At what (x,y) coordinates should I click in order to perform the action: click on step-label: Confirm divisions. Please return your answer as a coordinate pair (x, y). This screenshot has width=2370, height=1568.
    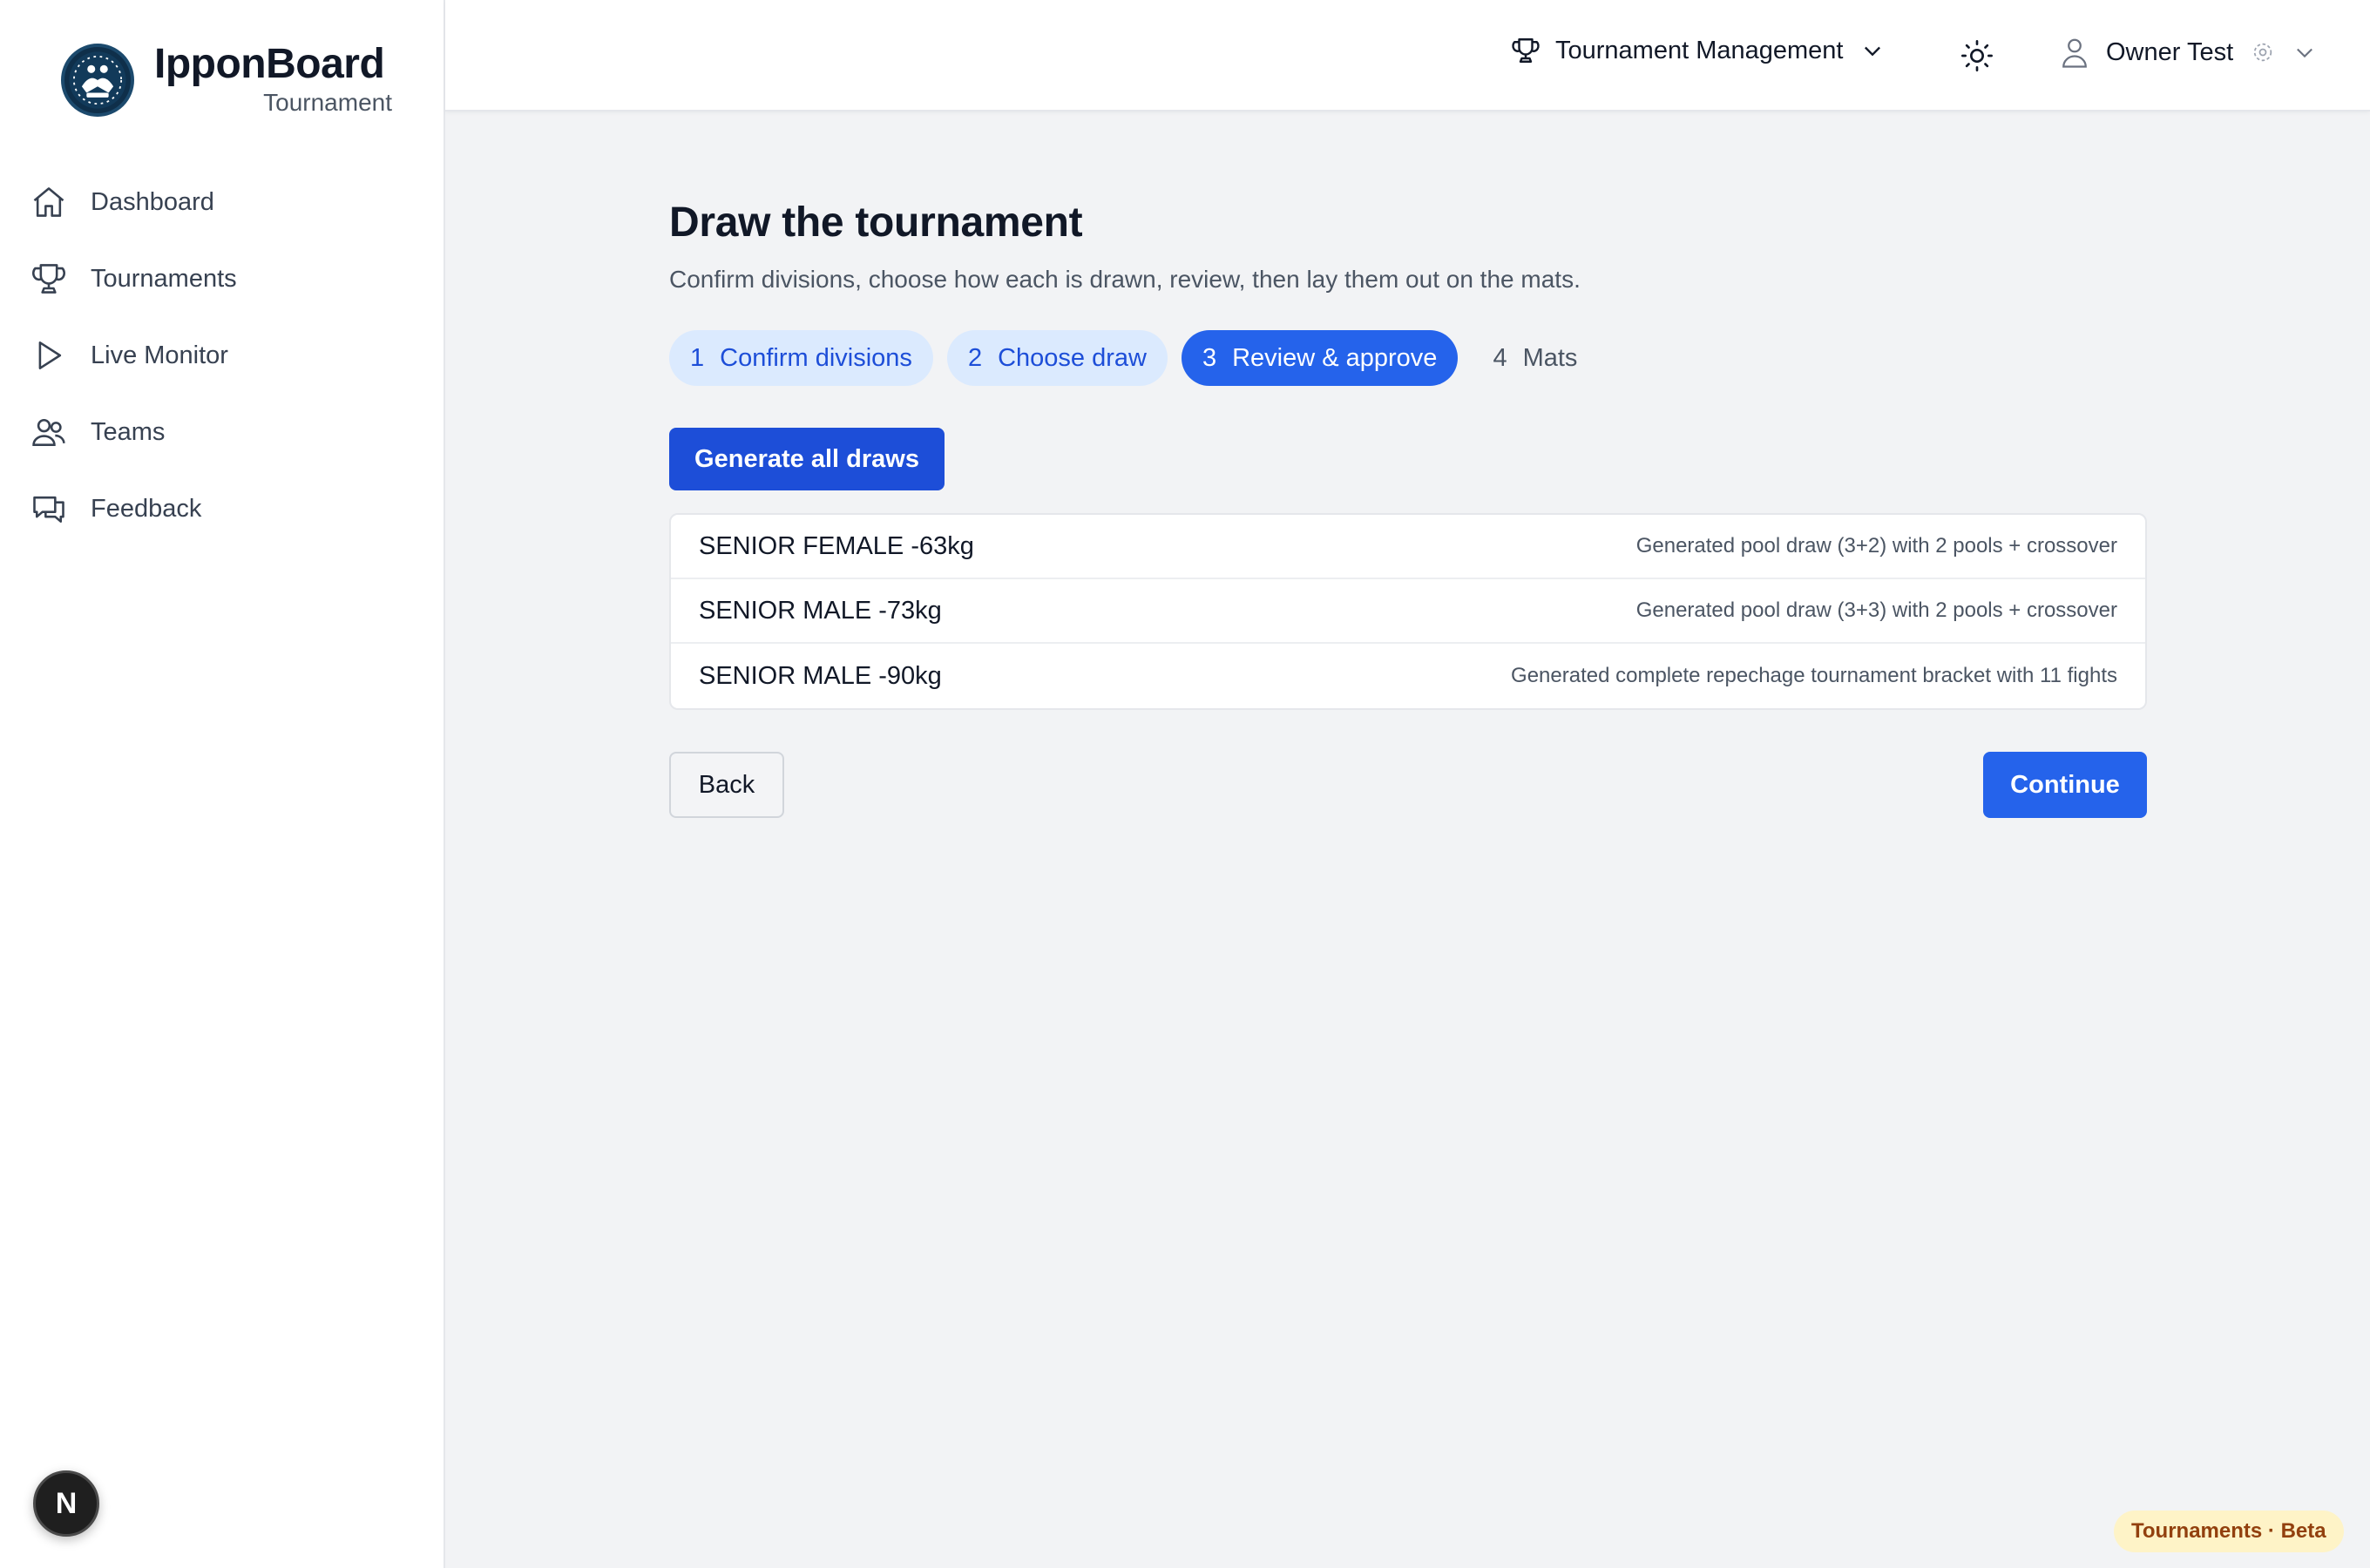
    Looking at the image, I should click on (816, 357).